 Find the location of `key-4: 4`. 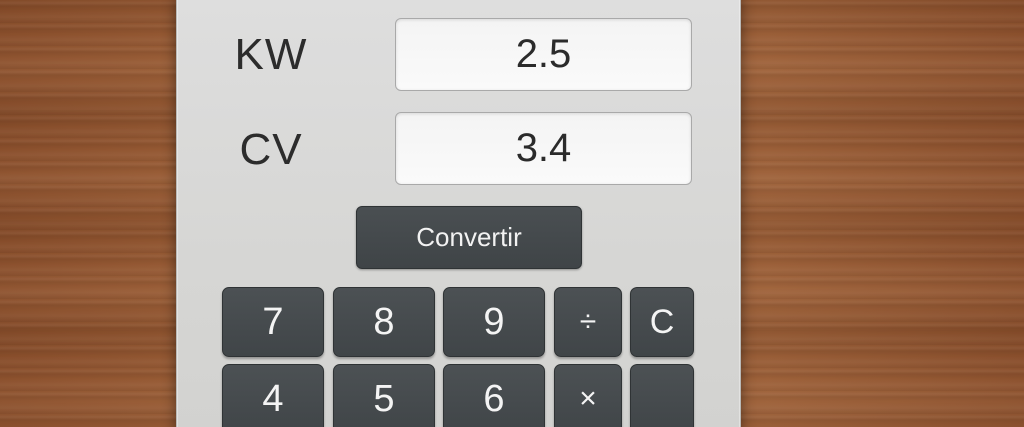

key-4: 4 is located at coordinates (273, 395).